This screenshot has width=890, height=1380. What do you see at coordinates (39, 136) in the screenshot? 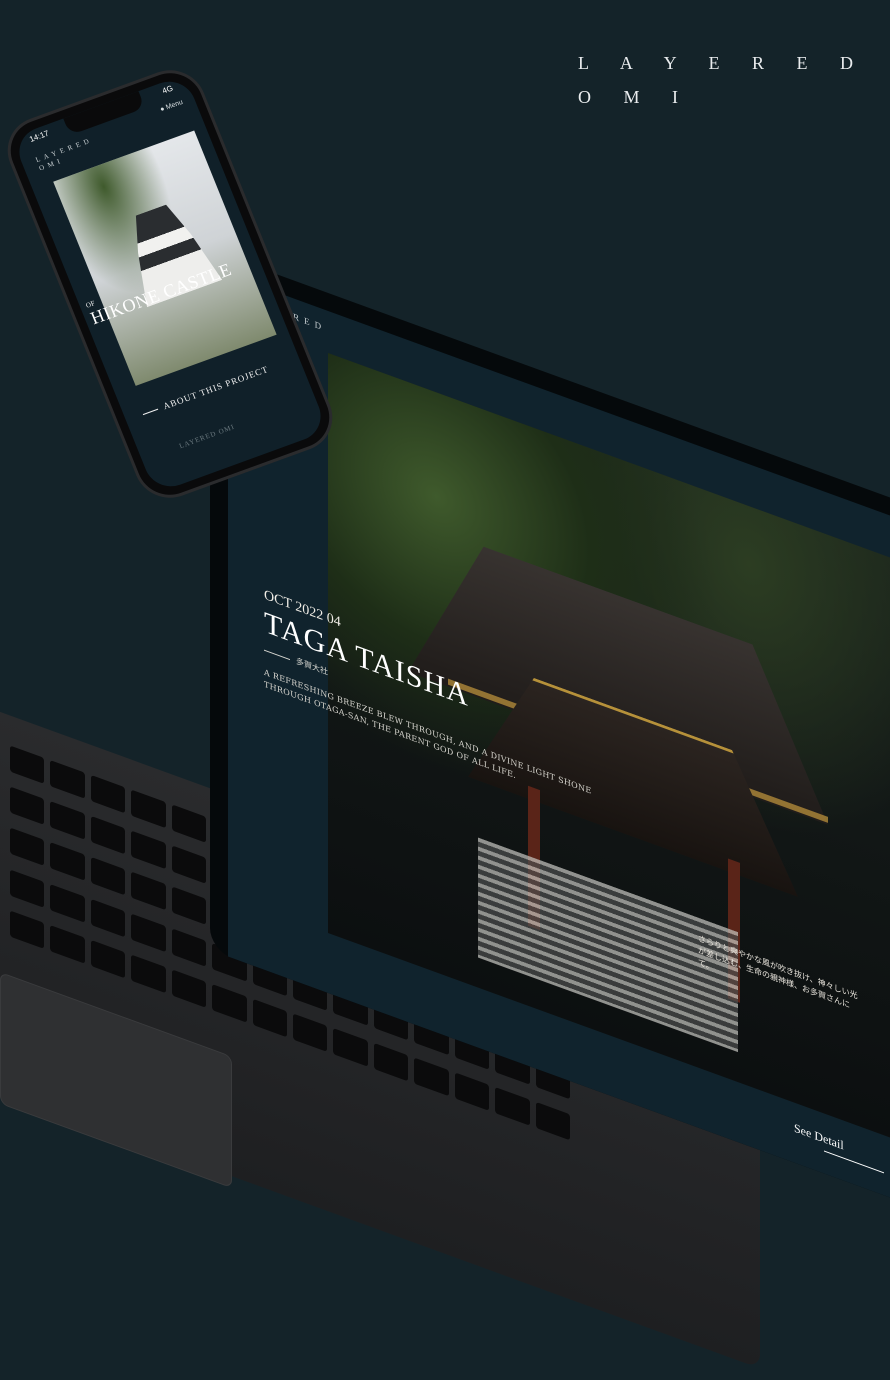
I see `status-time: 14:17` at bounding box center [39, 136].